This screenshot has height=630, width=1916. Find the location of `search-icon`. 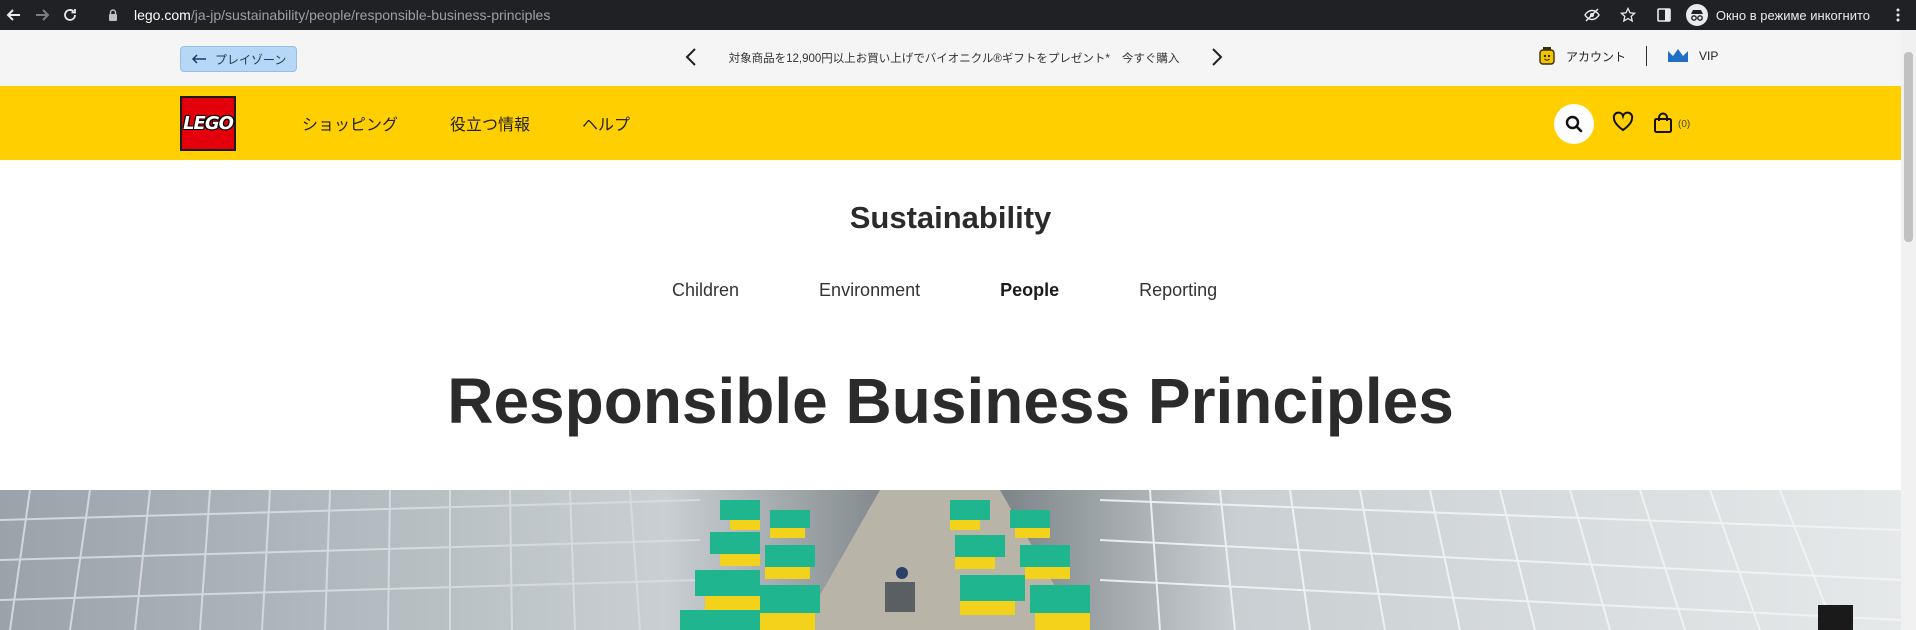

search-icon is located at coordinates (1574, 124).